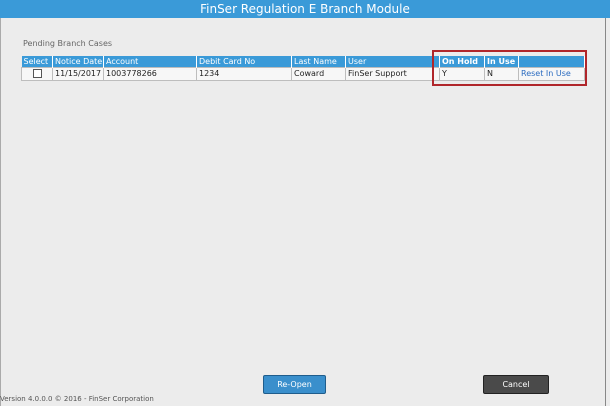  What do you see at coordinates (546, 73) in the screenshot?
I see `reset-in-use-link: Reset In Use` at bounding box center [546, 73].